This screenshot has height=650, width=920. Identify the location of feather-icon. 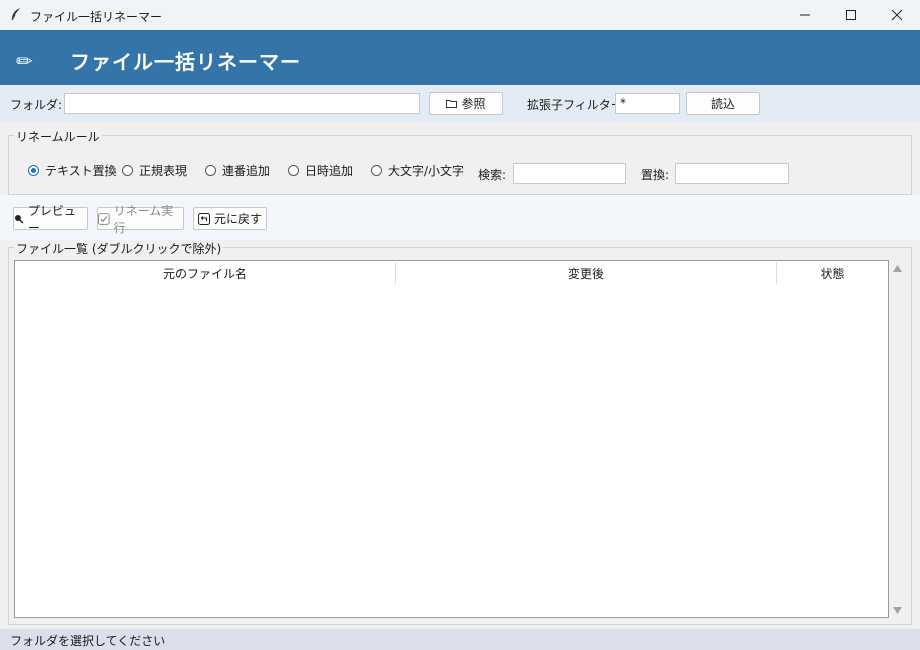
(15, 14).